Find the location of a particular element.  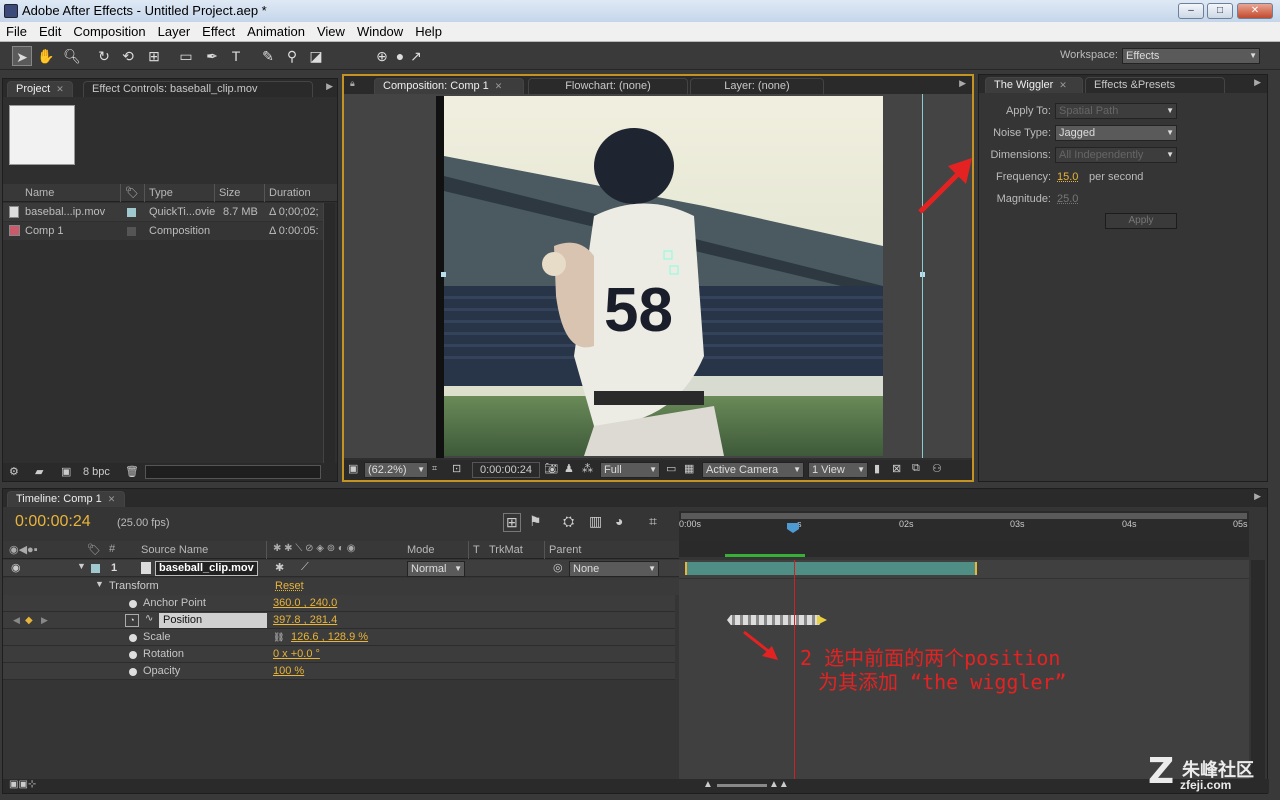

av-features-icon: ◉◀●▪ is located at coordinates (23, 549).